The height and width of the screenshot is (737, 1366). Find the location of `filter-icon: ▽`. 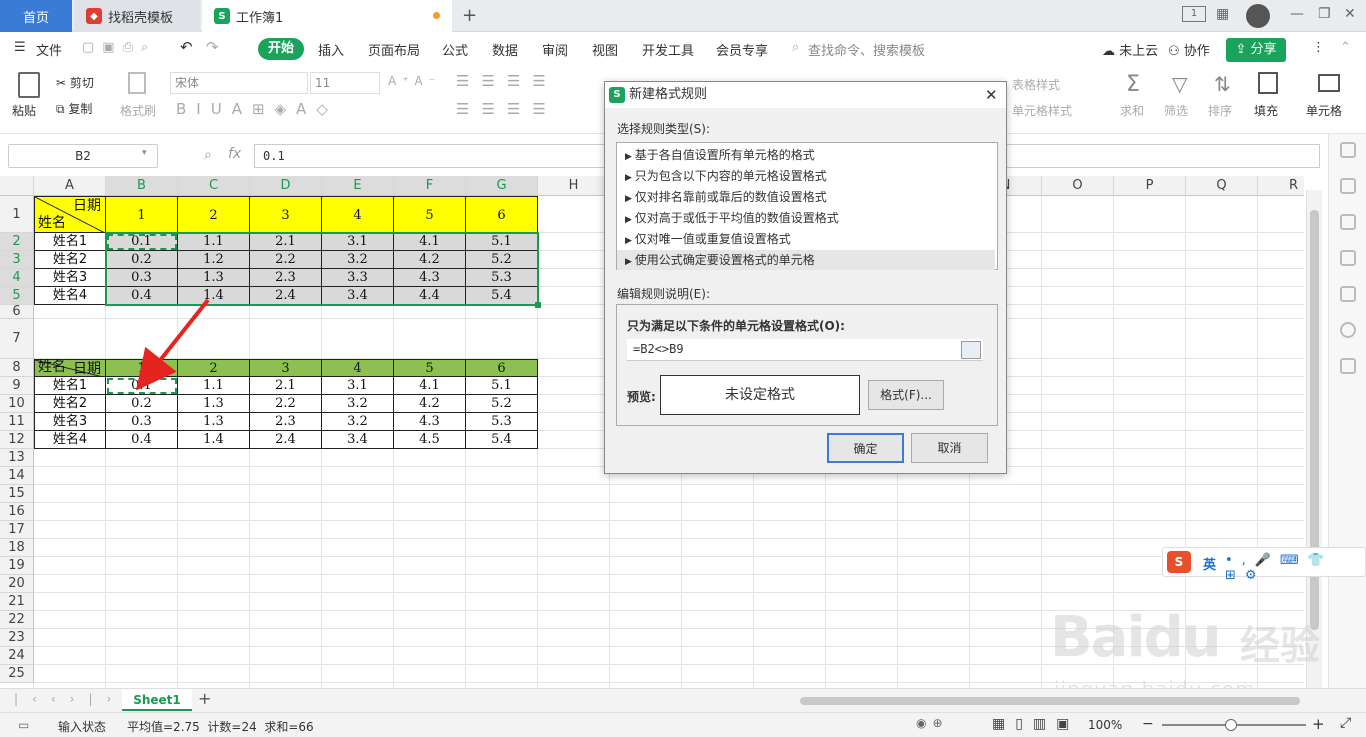

filter-icon: ▽ is located at coordinates (1179, 84).